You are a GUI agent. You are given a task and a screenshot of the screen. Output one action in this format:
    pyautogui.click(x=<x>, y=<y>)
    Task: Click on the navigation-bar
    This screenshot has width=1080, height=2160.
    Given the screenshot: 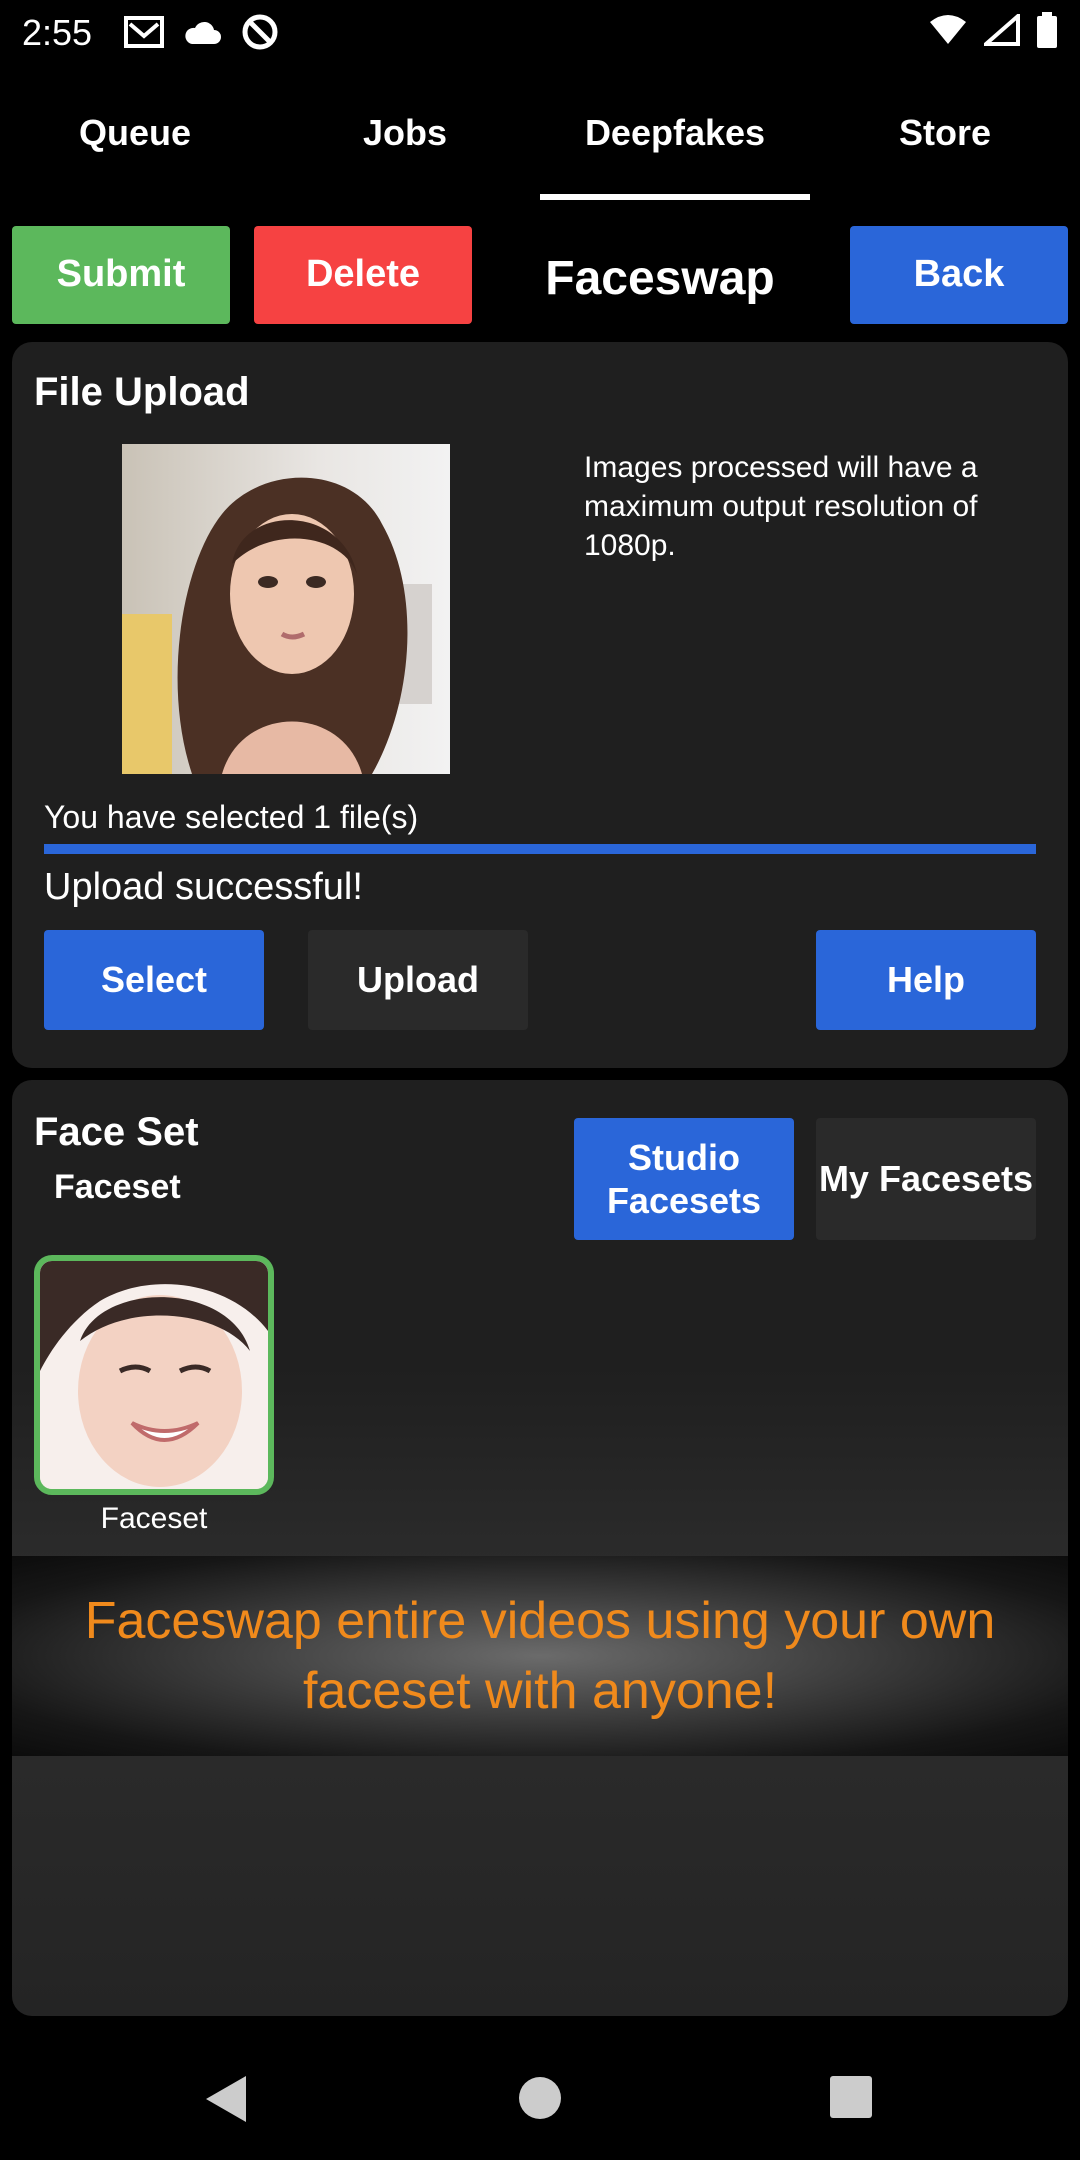 What is the action you would take?
    pyautogui.click(x=540, y=2100)
    